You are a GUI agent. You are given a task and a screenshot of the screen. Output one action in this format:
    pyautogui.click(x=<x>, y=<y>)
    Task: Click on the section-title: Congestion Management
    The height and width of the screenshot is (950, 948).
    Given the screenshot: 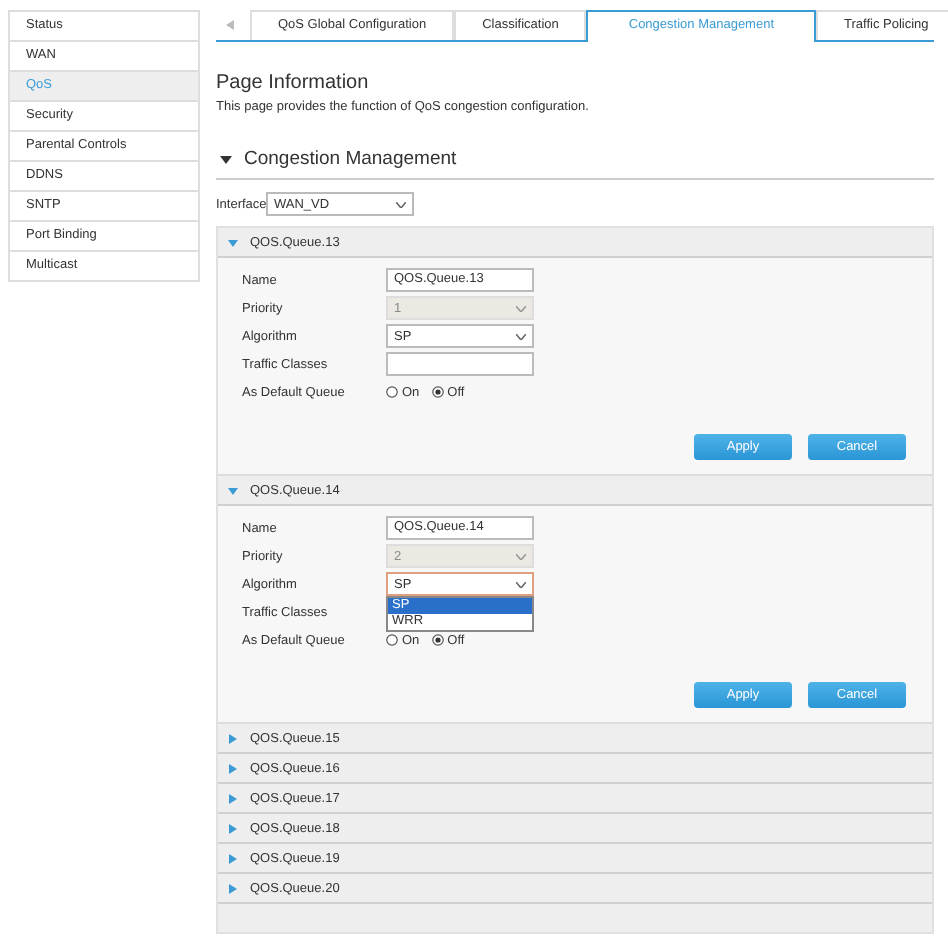 What is the action you would take?
    pyautogui.click(x=350, y=159)
    